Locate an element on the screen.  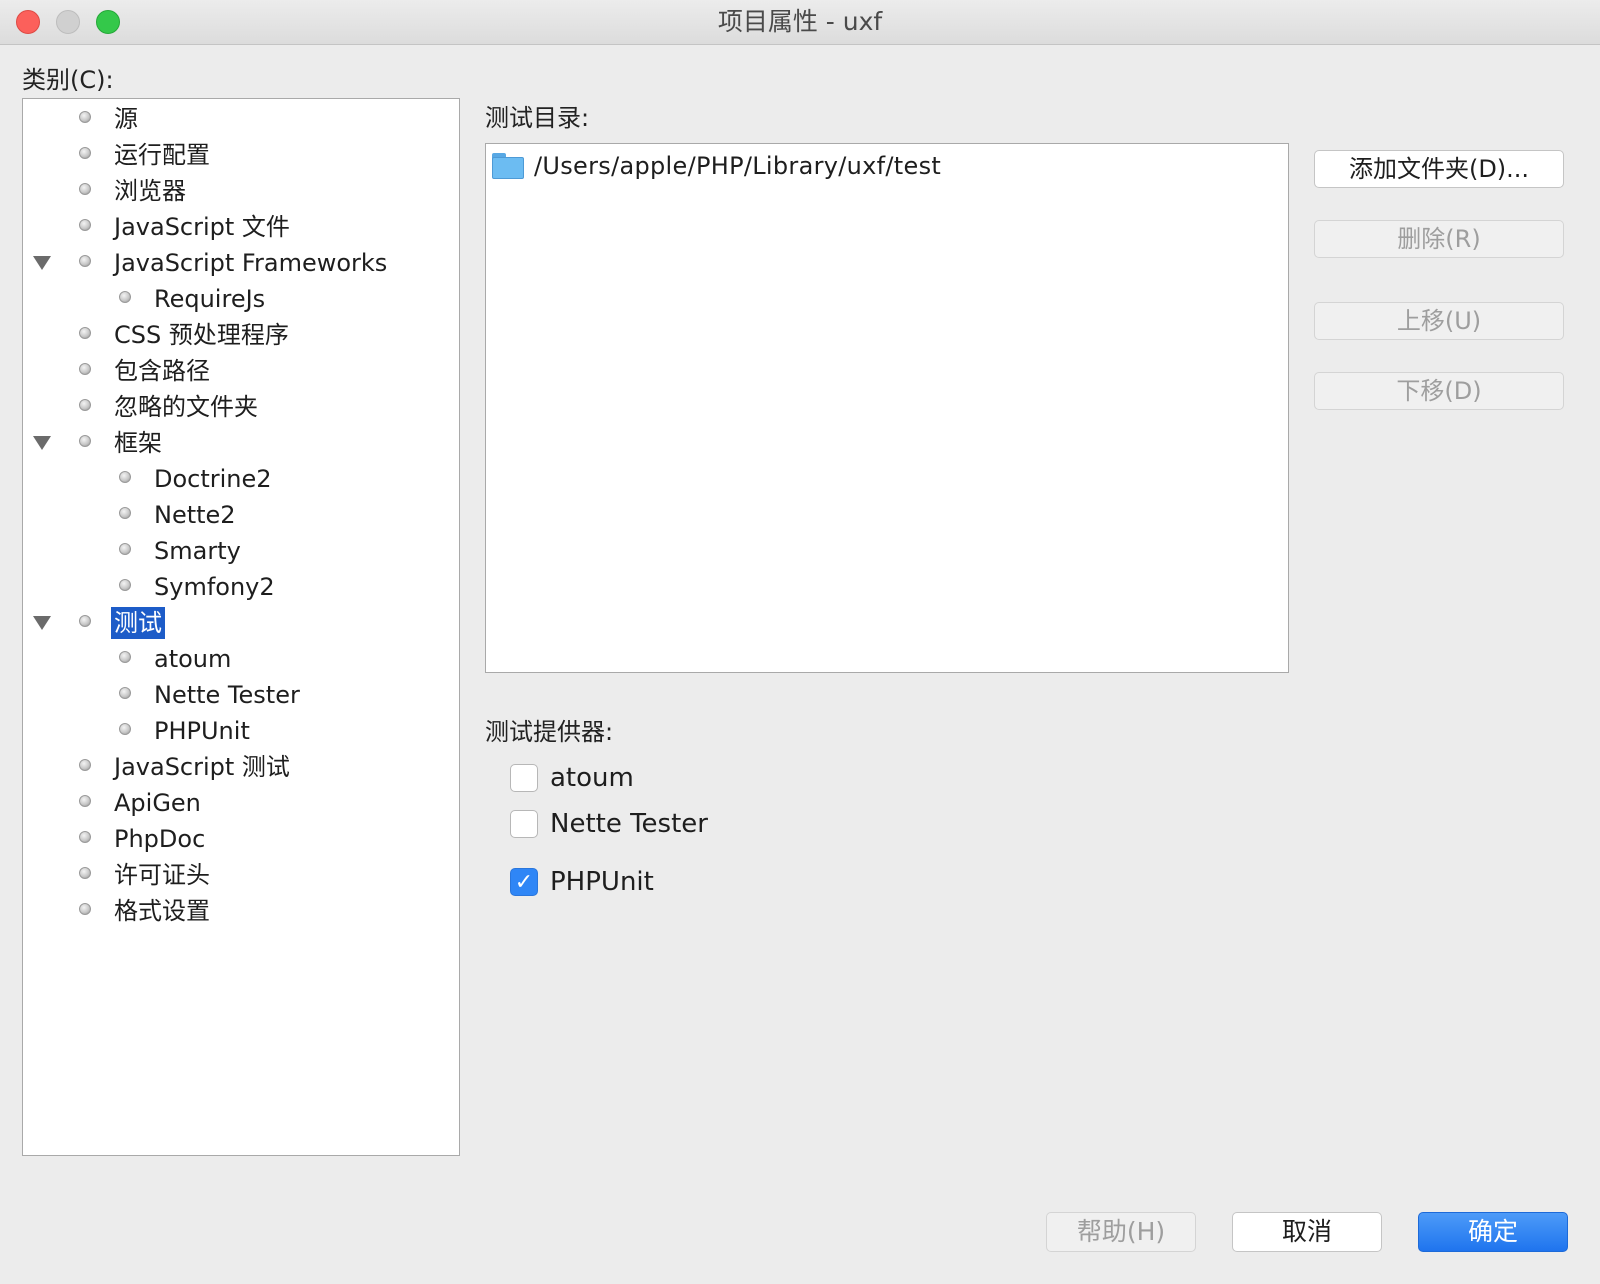
help-button: 帮助(H) is located at coordinates (1121, 1232).